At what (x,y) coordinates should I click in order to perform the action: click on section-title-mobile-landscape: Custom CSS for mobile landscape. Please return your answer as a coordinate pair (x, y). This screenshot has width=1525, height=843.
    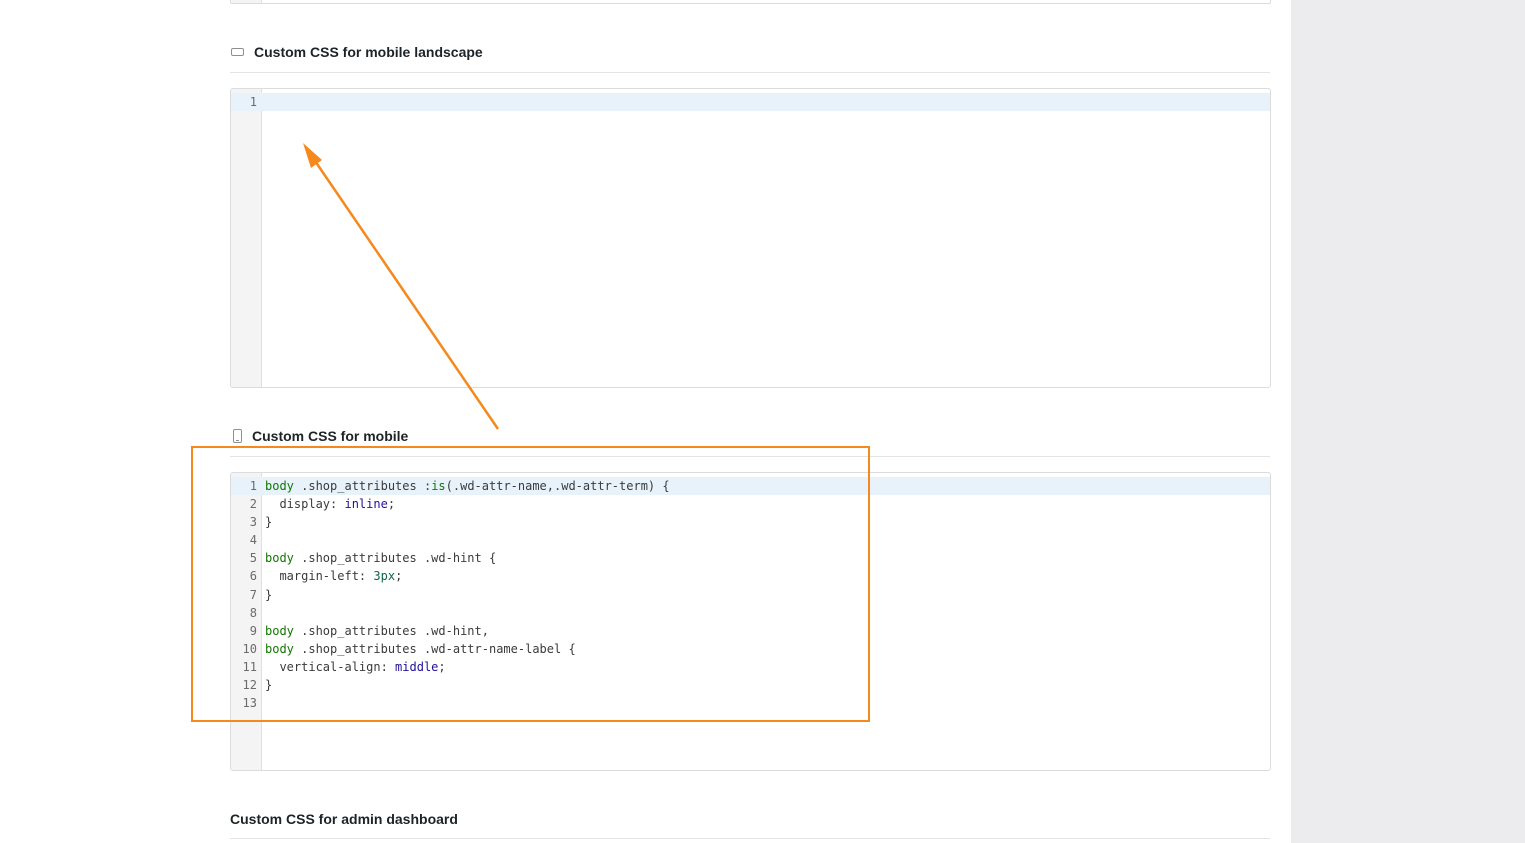
    Looking at the image, I should click on (356, 52).